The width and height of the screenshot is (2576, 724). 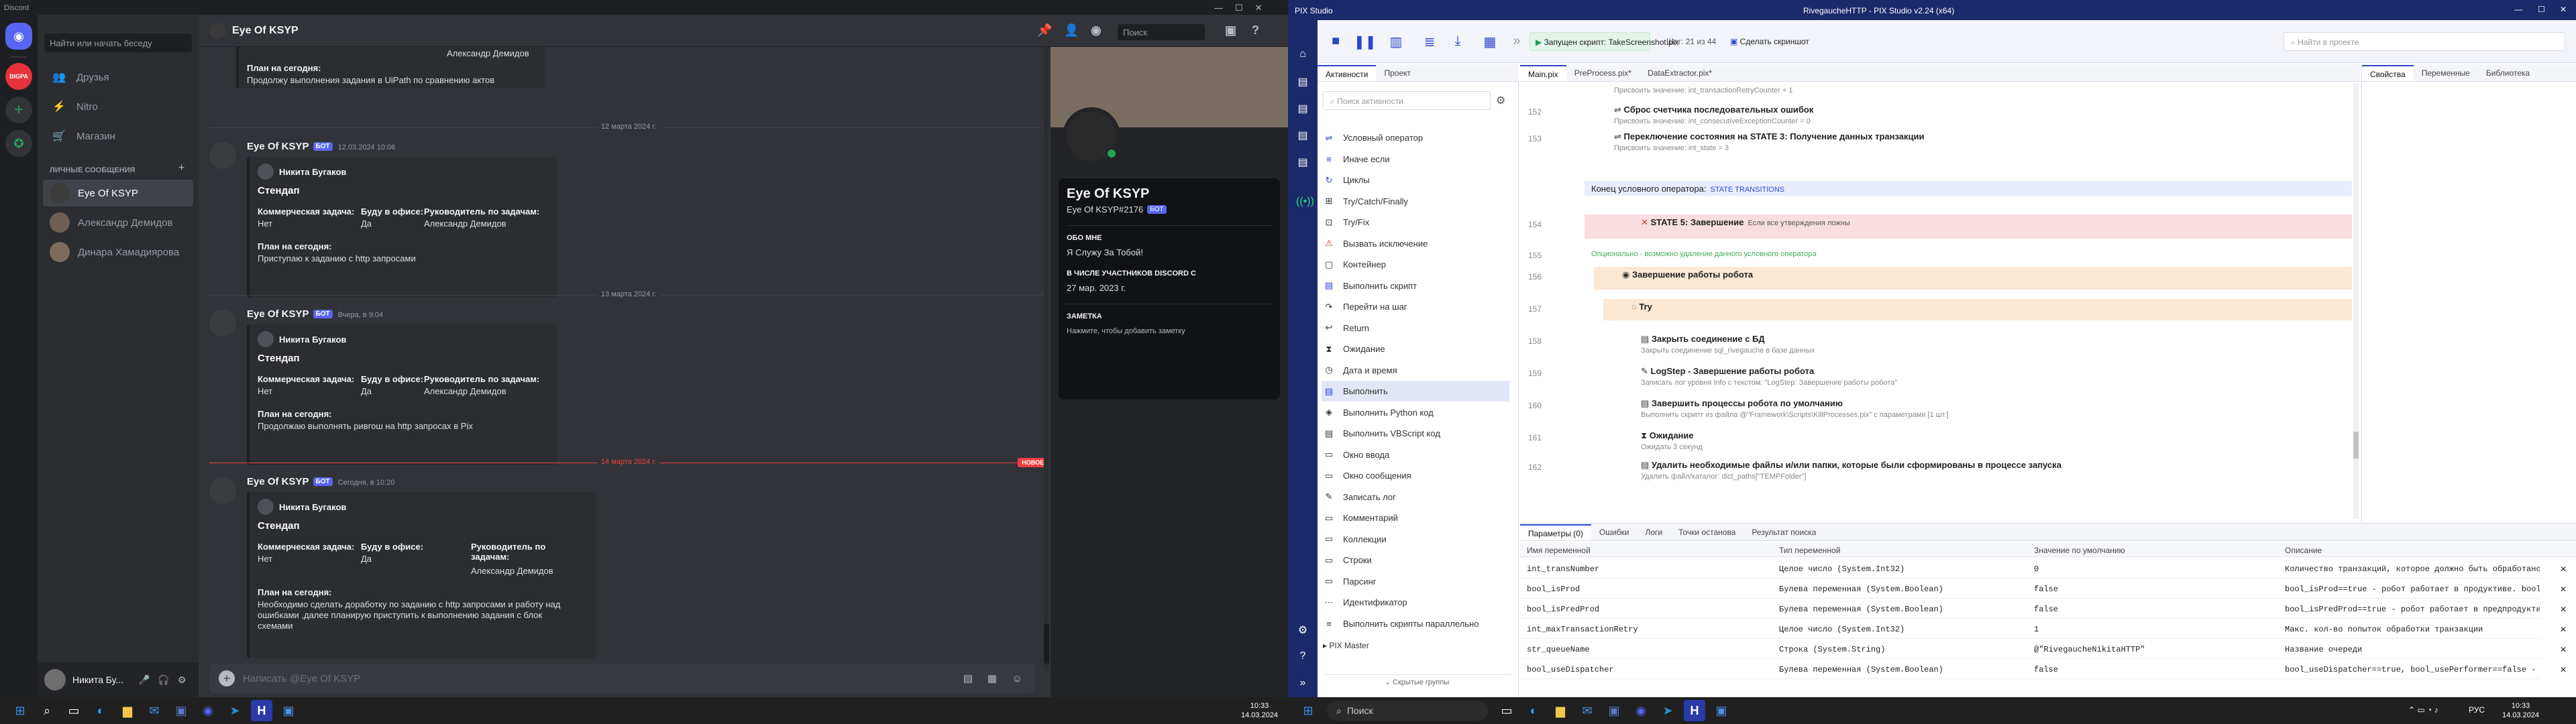 What do you see at coordinates (208, 710) in the screenshot?
I see `discord-taskbar-icon: ◉` at bounding box center [208, 710].